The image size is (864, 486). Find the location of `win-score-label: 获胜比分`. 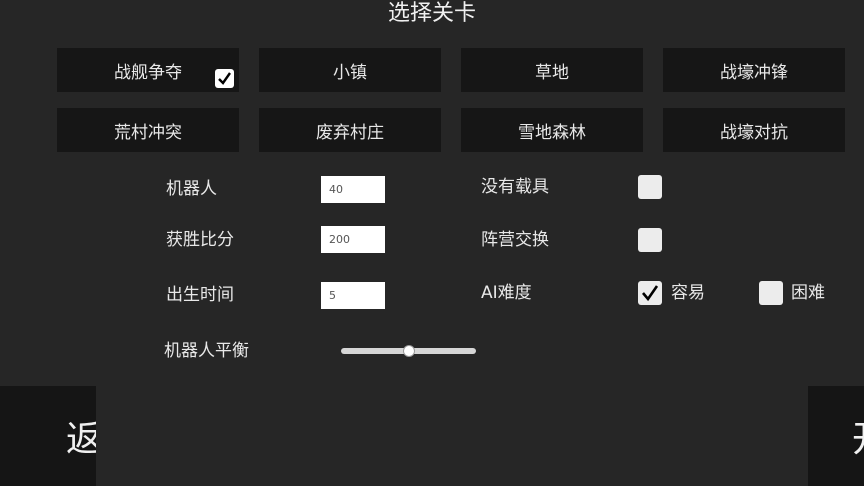

win-score-label: 获胜比分 is located at coordinates (200, 240).